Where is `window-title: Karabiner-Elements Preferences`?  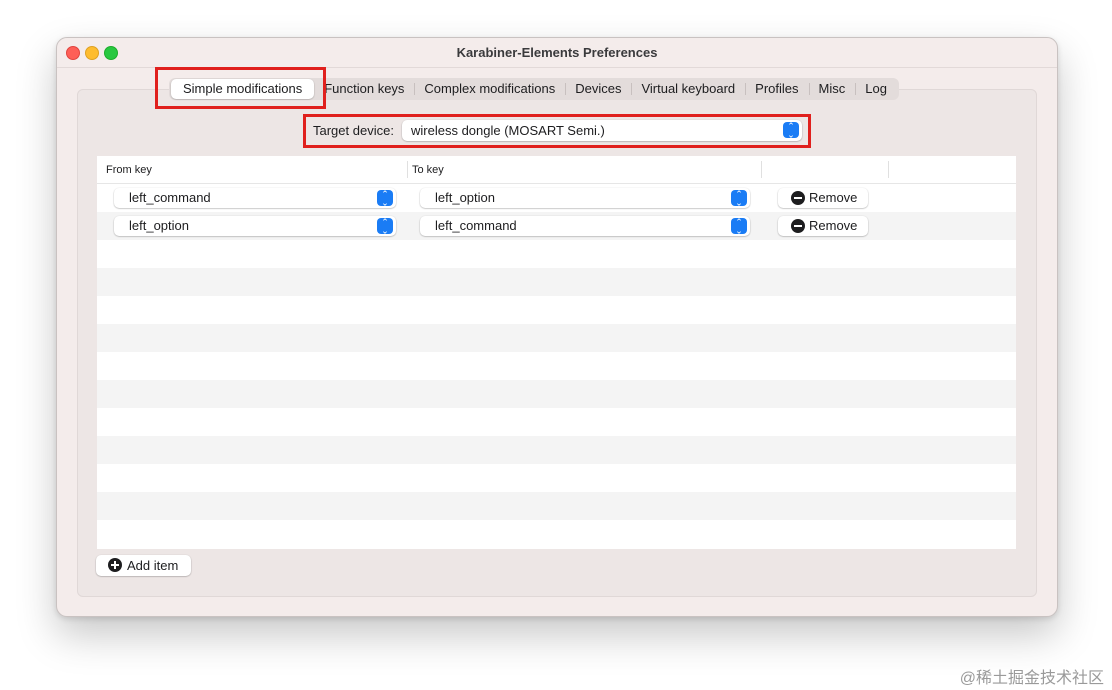 window-title: Karabiner-Elements Preferences is located at coordinates (557, 52).